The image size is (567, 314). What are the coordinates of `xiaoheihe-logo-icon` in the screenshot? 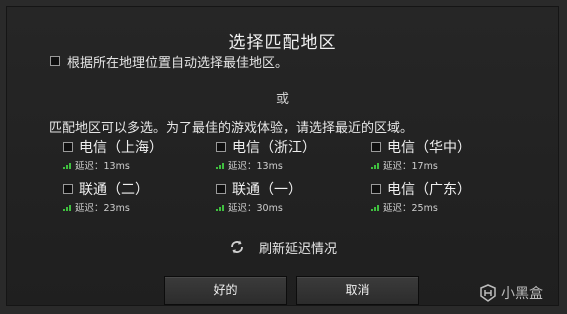 It's located at (488, 293).